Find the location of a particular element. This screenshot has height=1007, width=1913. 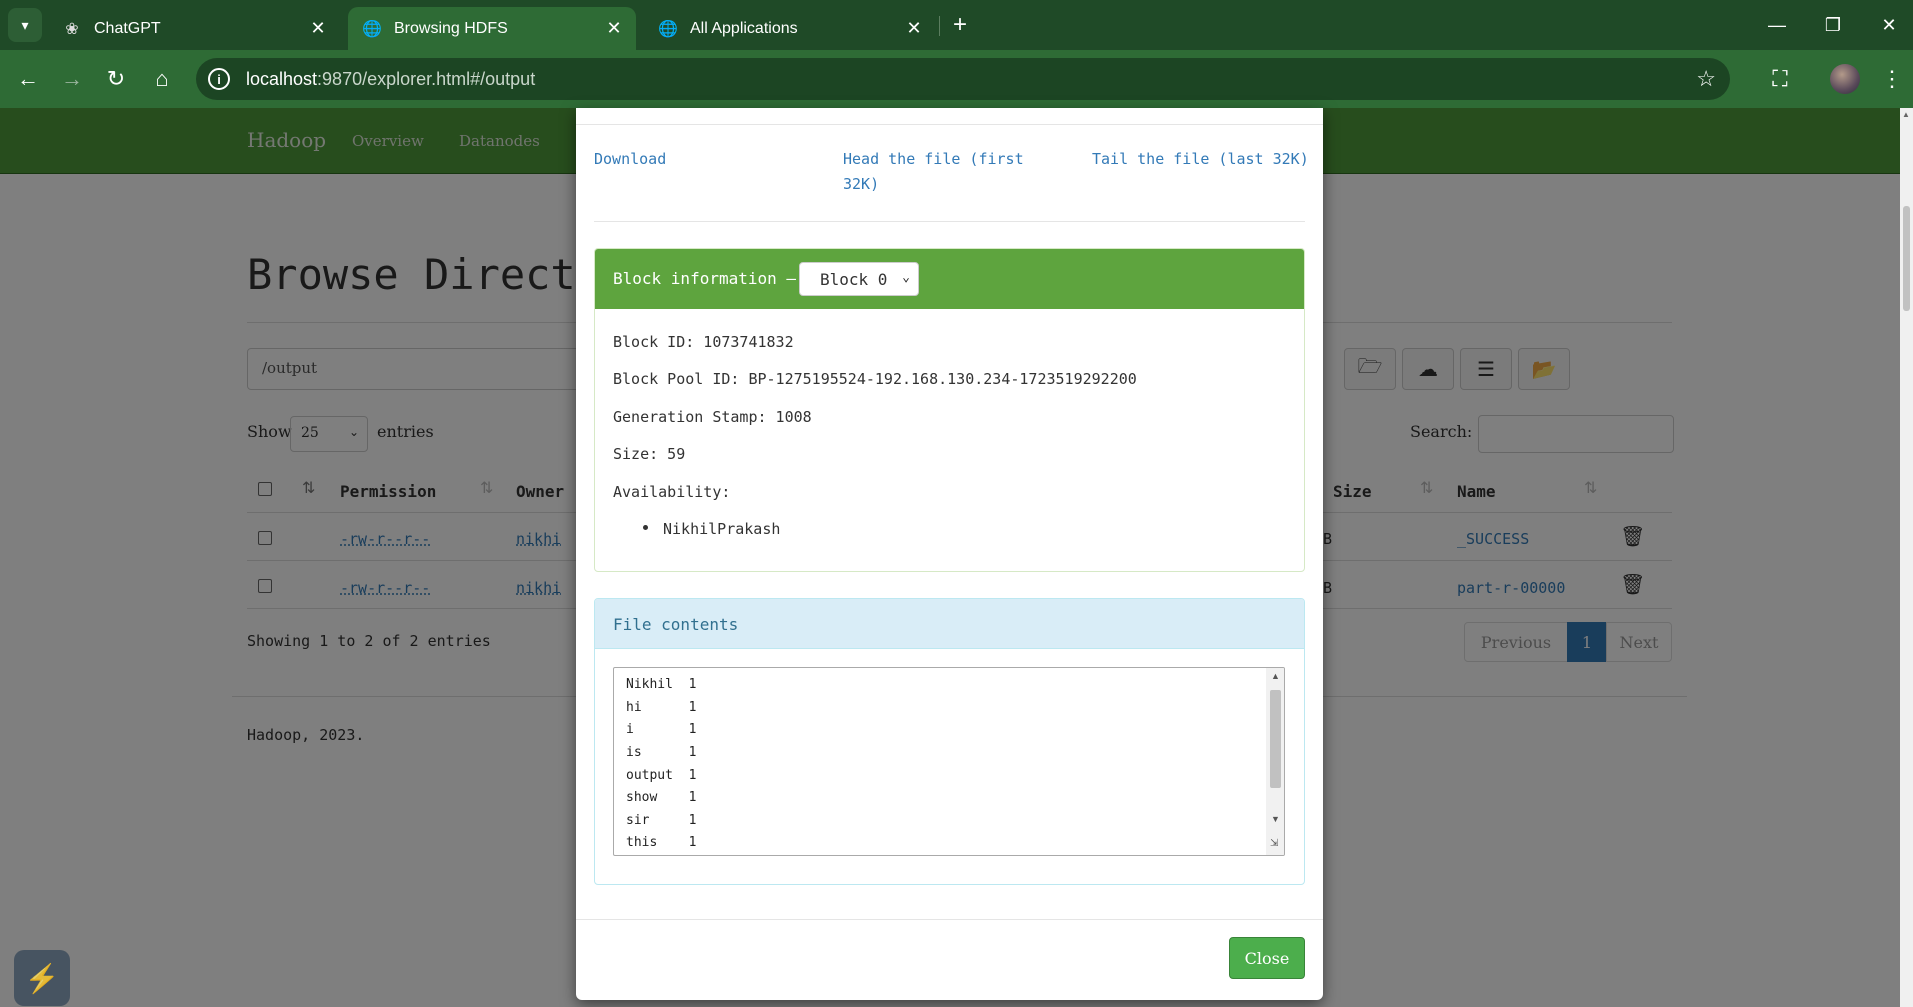

extensions-button: ⛶ is located at coordinates (1780, 79).